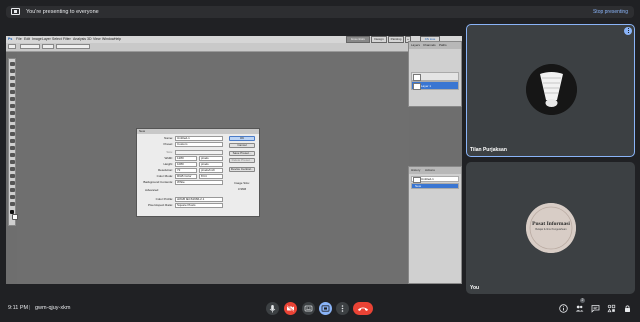 This screenshot has height=322, width=640. What do you see at coordinates (12, 148) in the screenshot?
I see `blur-tool-icon` at bounding box center [12, 148].